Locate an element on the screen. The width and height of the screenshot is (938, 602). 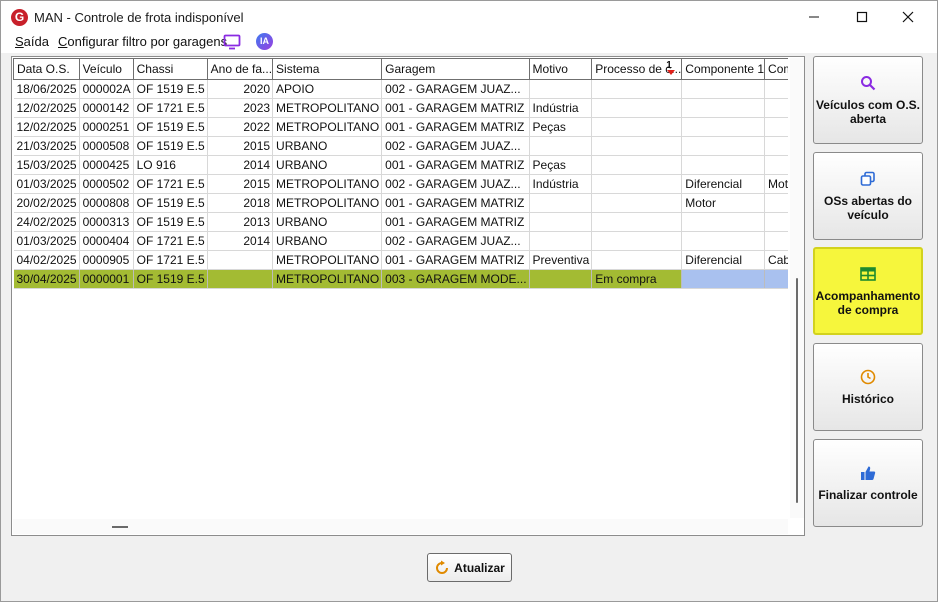
table-cell: LO 916 is located at coordinates (170, 165).